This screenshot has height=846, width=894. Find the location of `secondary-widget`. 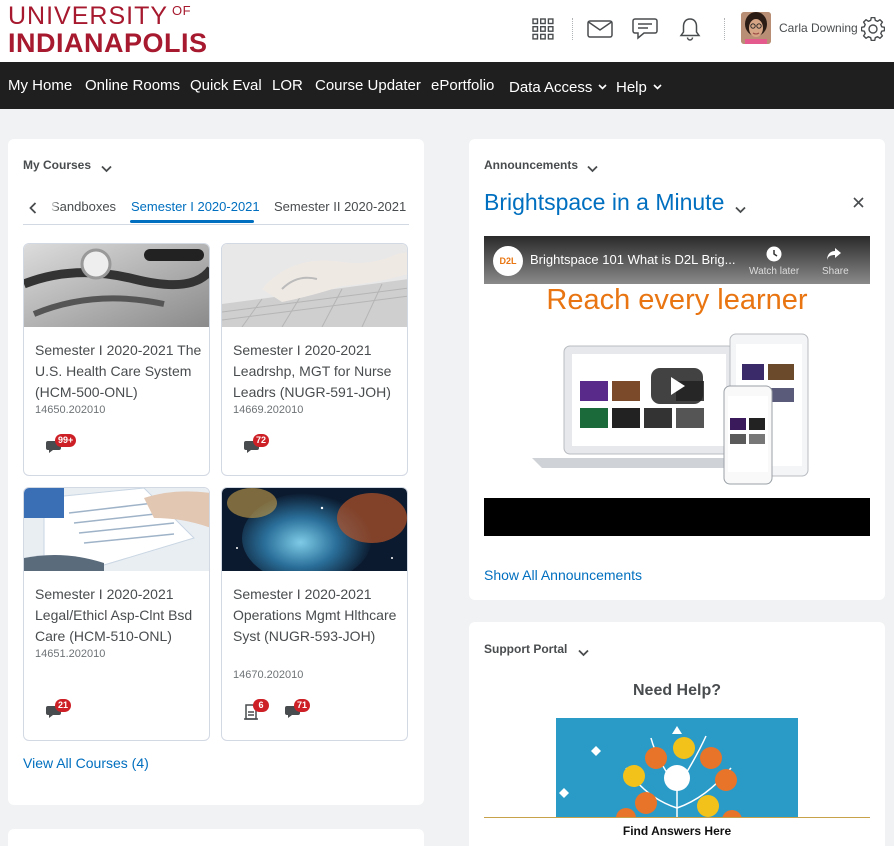

secondary-widget is located at coordinates (216, 837).